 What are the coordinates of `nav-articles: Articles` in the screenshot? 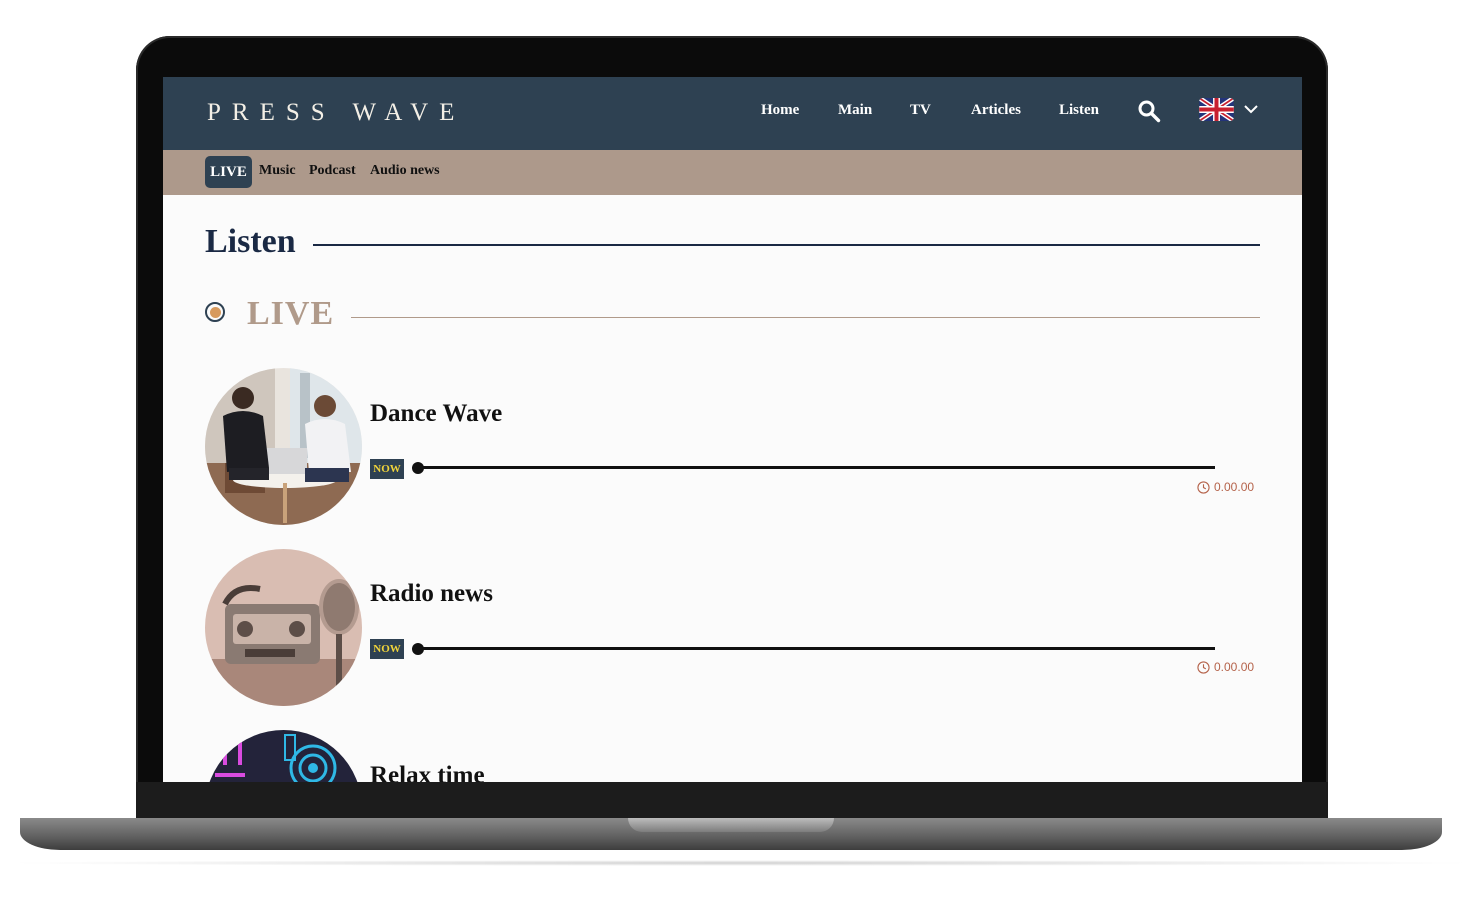 It's located at (996, 110).